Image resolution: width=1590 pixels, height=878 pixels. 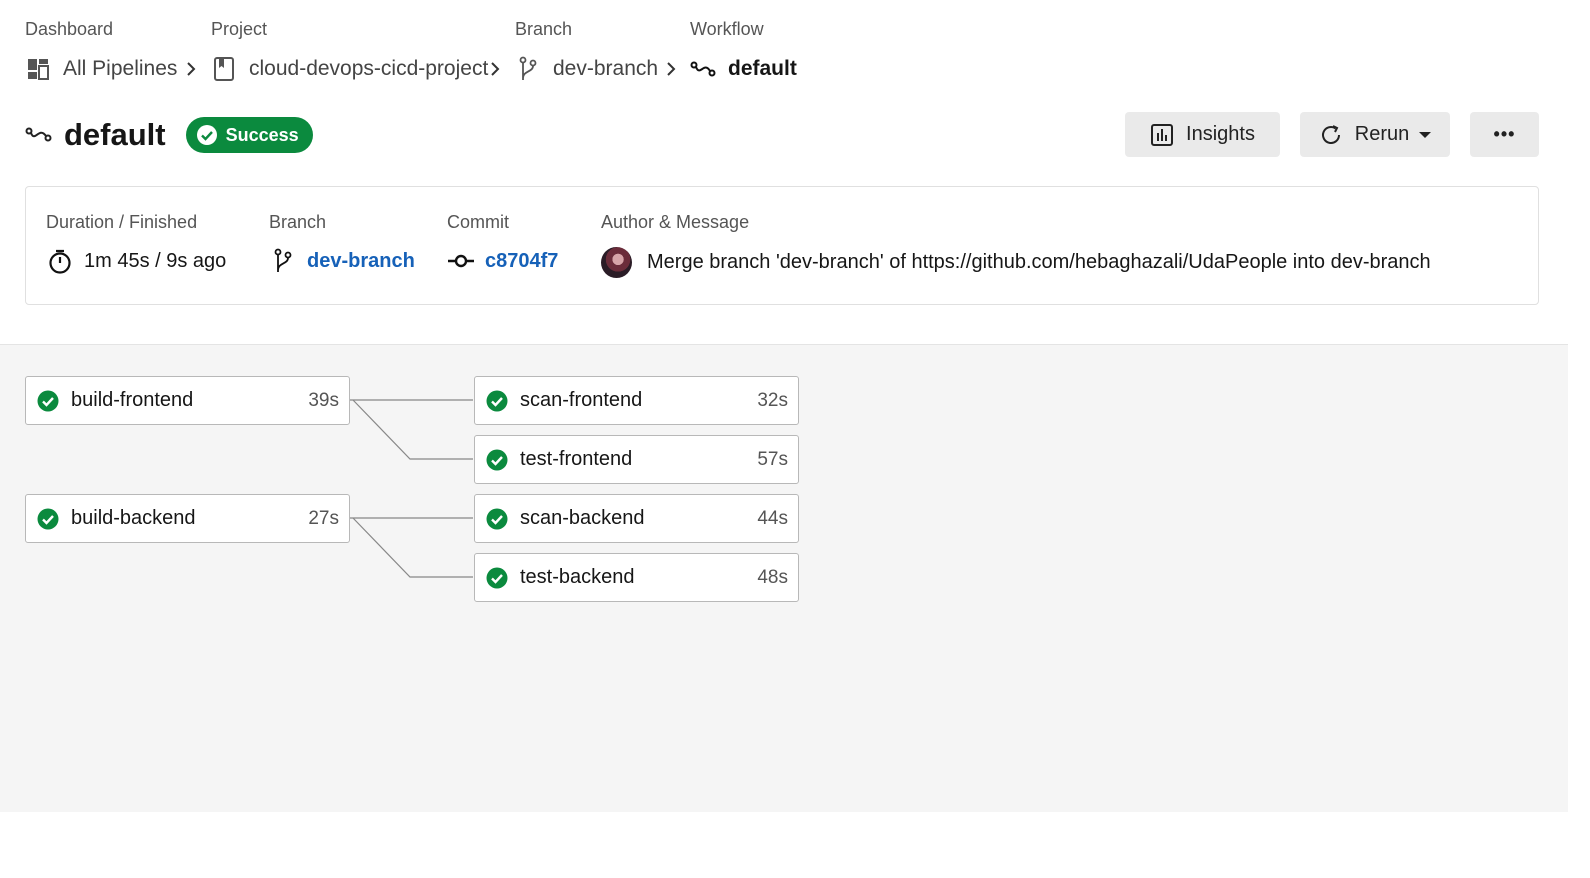 What do you see at coordinates (239, 29) in the screenshot?
I see `breadcrumb-project-label: Project` at bounding box center [239, 29].